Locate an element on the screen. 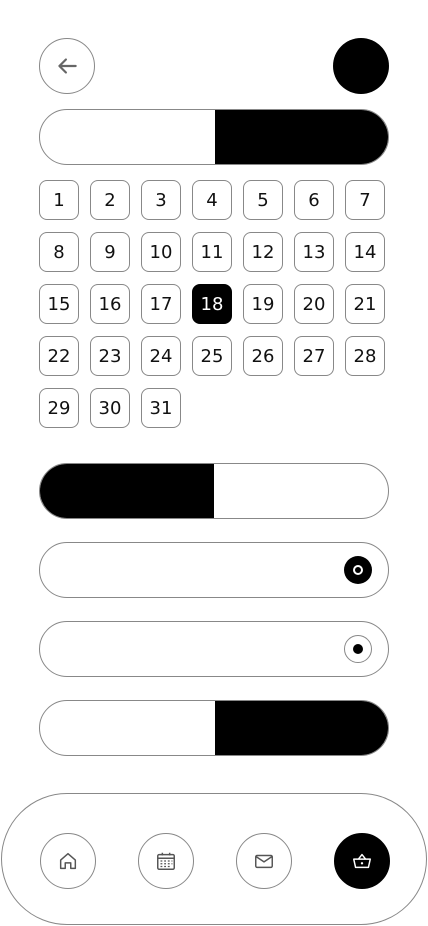 The width and height of the screenshot is (428, 926). calendar-day-5: 5 is located at coordinates (263, 200).